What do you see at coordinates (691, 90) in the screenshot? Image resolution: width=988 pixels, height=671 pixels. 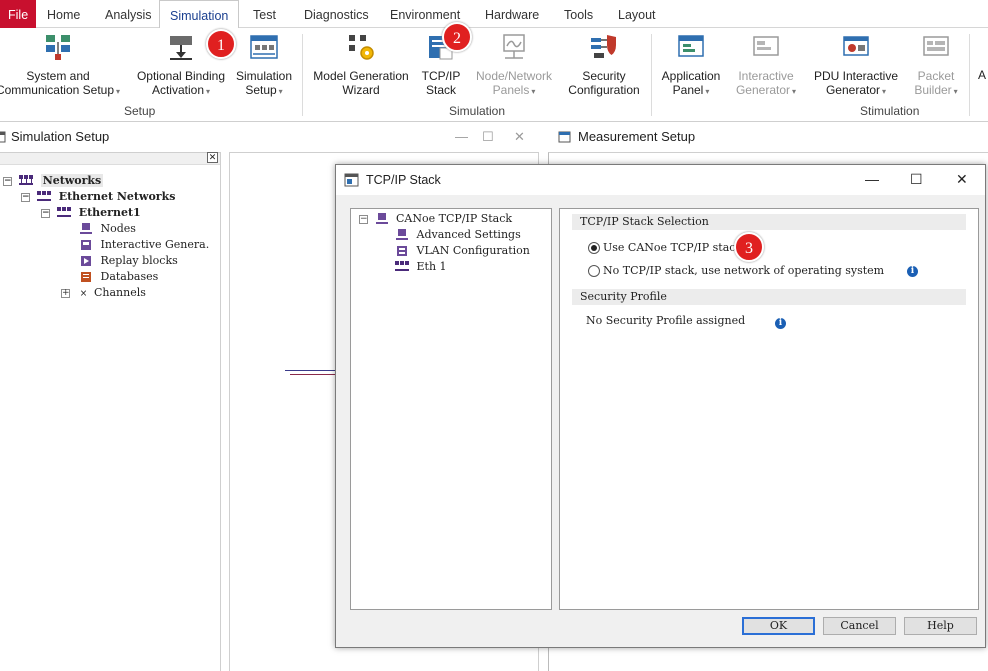 I see `app-panel-label-2: Panel ▾` at bounding box center [691, 90].